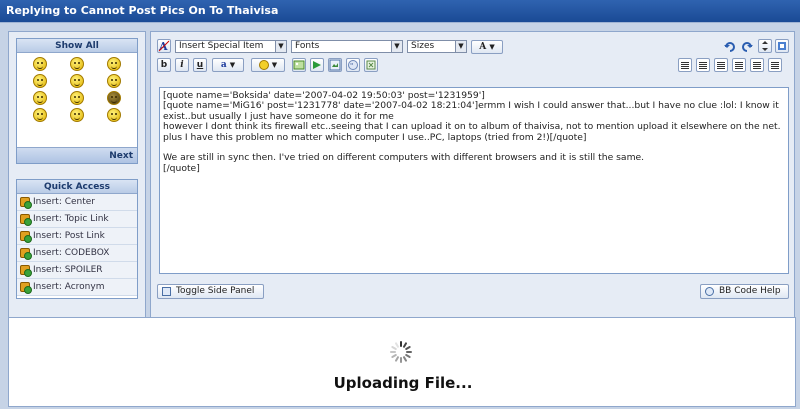  Describe the element at coordinates (182, 65) in the screenshot. I see `italic-button: i` at that location.